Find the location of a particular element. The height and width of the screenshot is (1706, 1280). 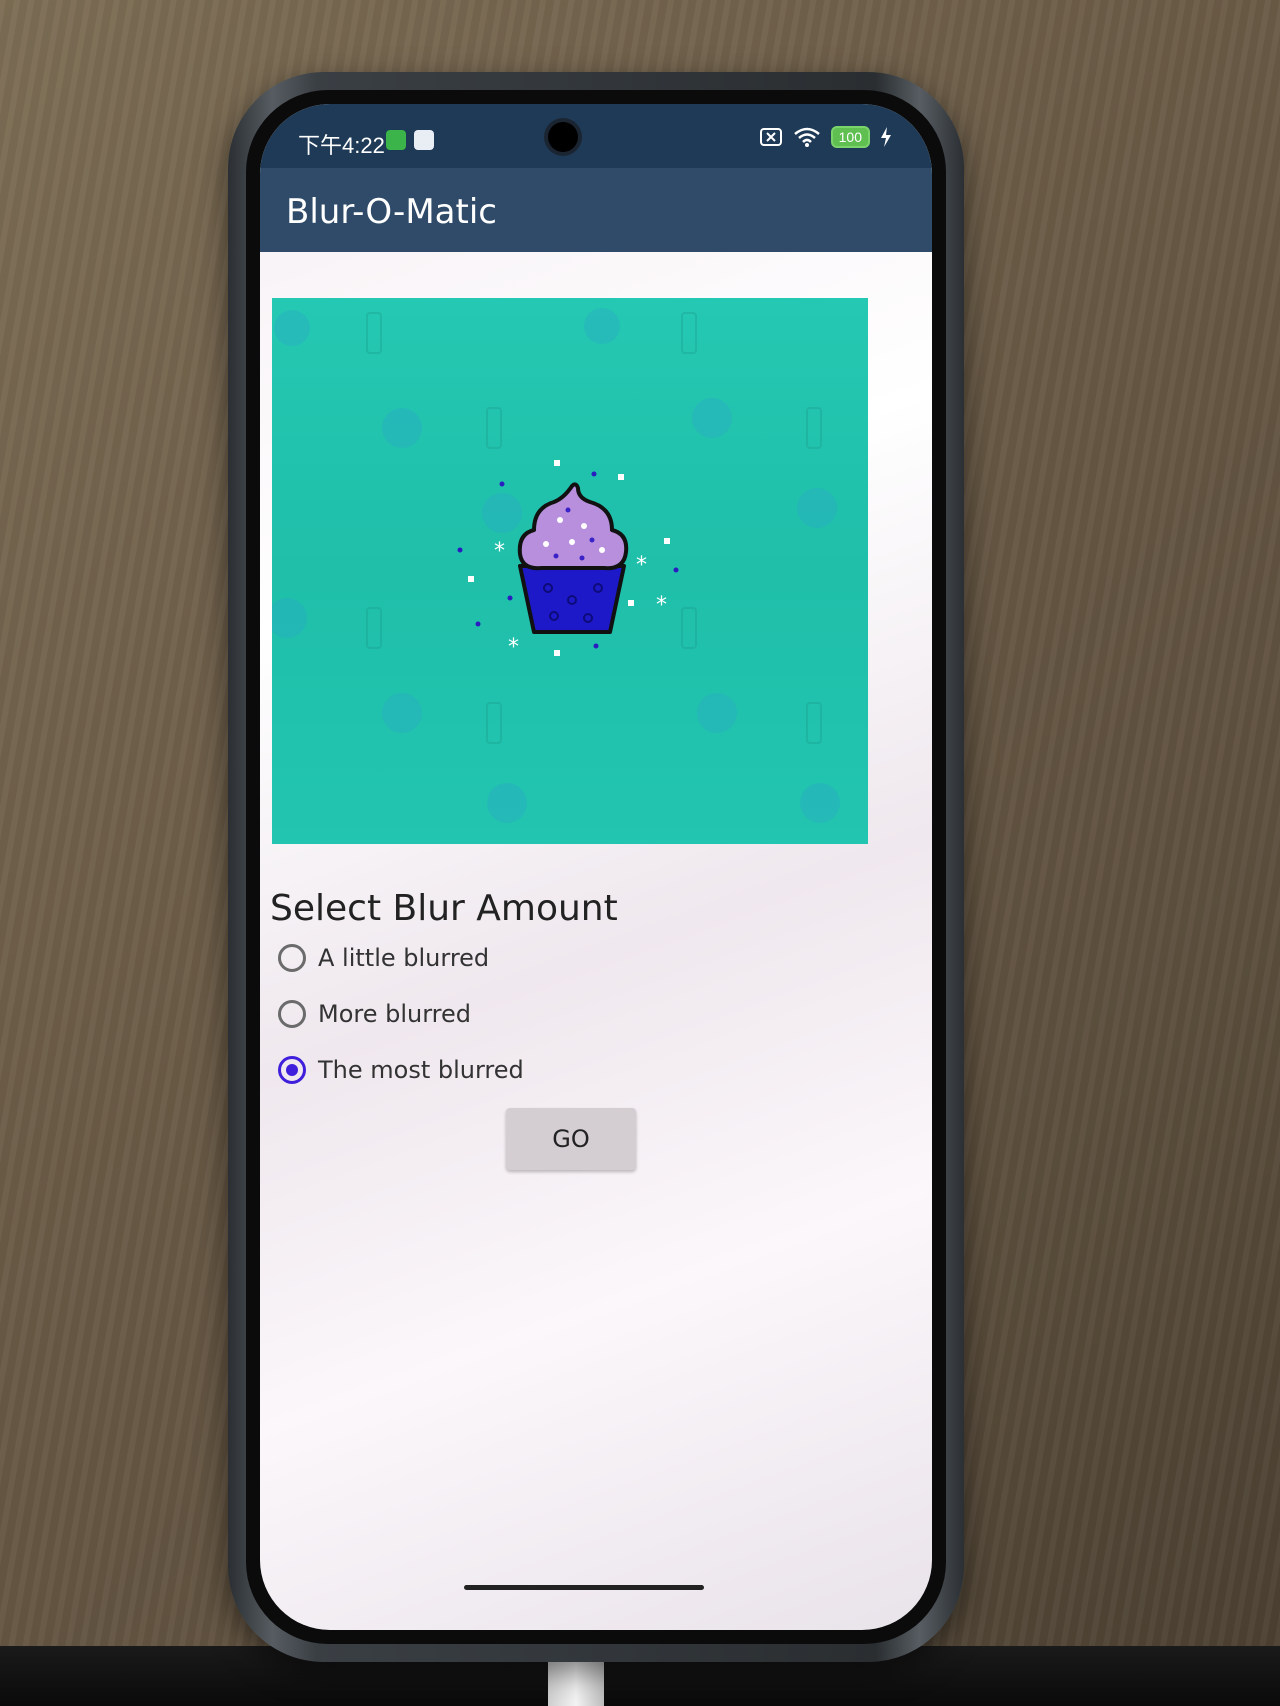

go-button: GO is located at coordinates (571, 1139).